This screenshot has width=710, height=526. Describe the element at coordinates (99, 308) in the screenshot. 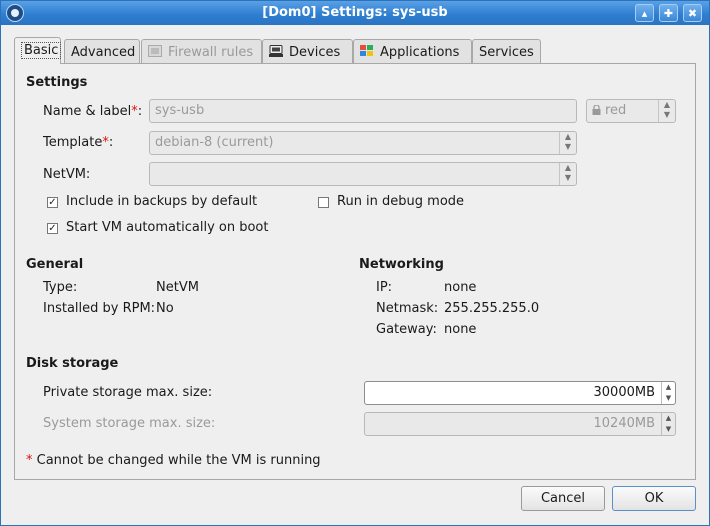

I see `rpm-label: Installed by RPM:` at that location.